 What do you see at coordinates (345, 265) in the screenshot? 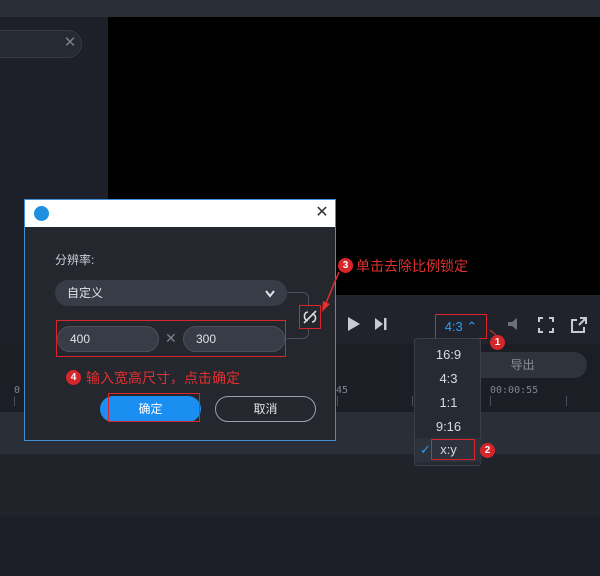
I see `step-badge-3: 3` at bounding box center [345, 265].